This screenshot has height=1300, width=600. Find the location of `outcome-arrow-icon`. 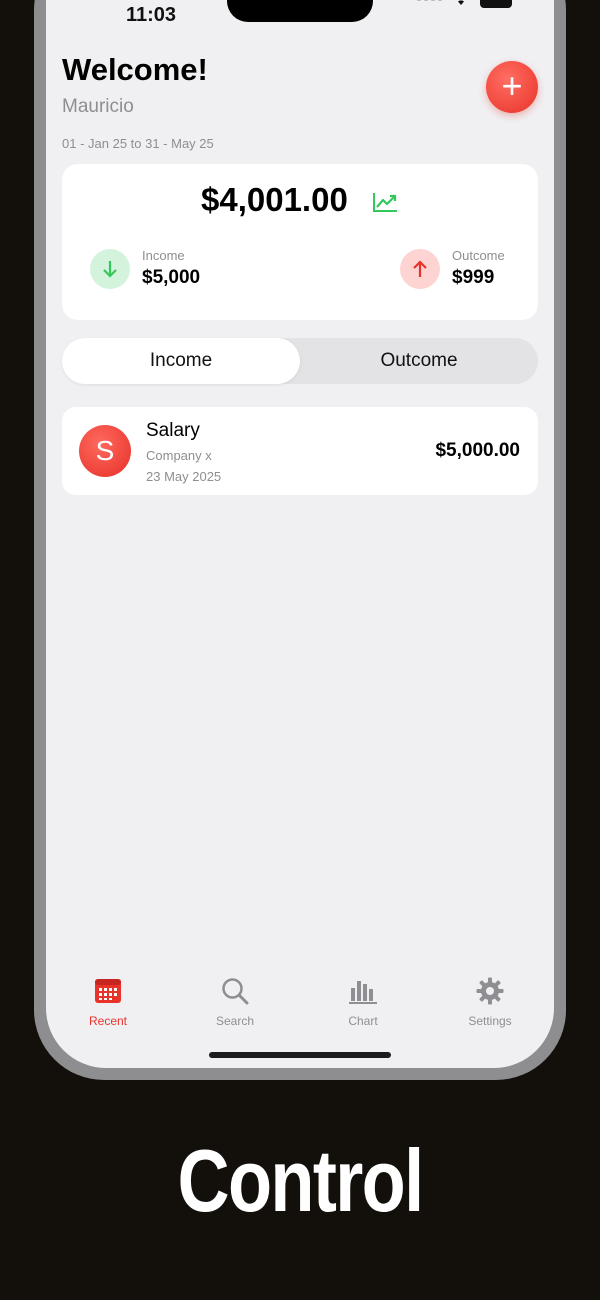

outcome-arrow-icon is located at coordinates (420, 268).